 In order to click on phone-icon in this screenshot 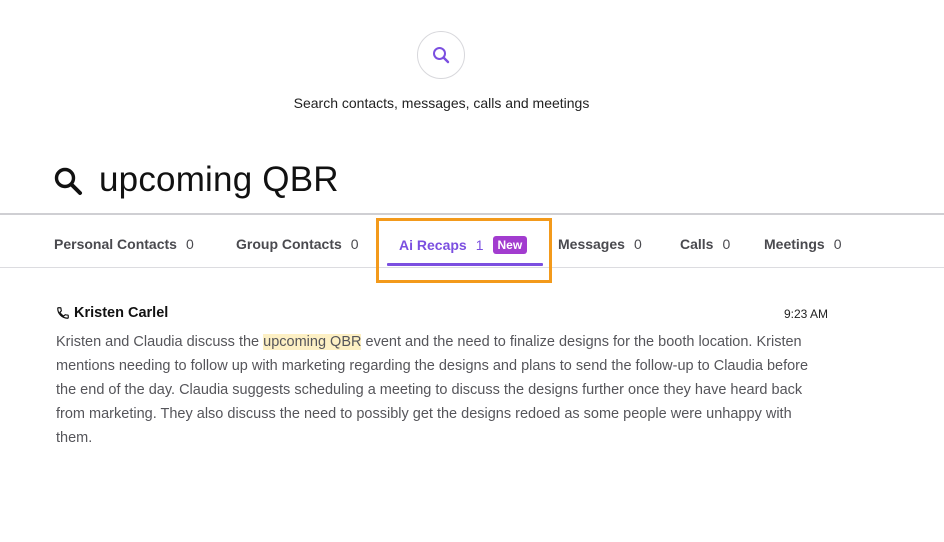, I will do `click(63, 313)`.